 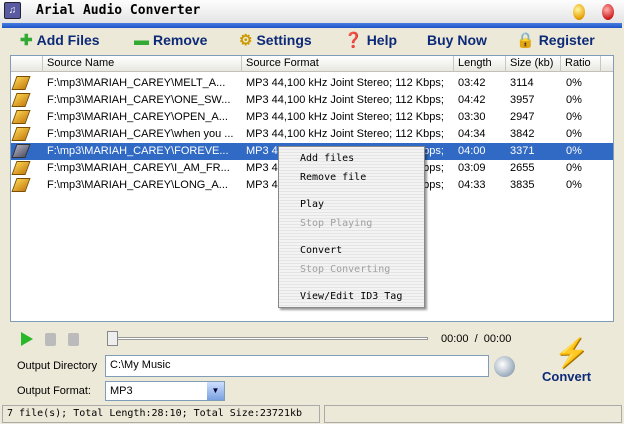 I want to click on remove-label: Remove, so click(x=180, y=40).